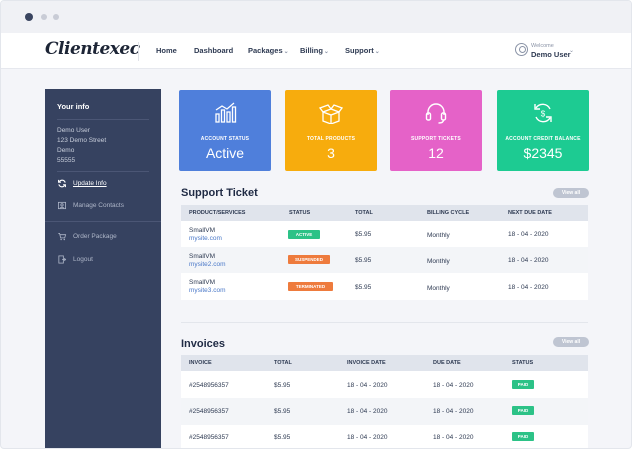  Describe the element at coordinates (90, 205) in the screenshot. I see `sidebar-item-manage-contacts: Manage Contacts` at that location.